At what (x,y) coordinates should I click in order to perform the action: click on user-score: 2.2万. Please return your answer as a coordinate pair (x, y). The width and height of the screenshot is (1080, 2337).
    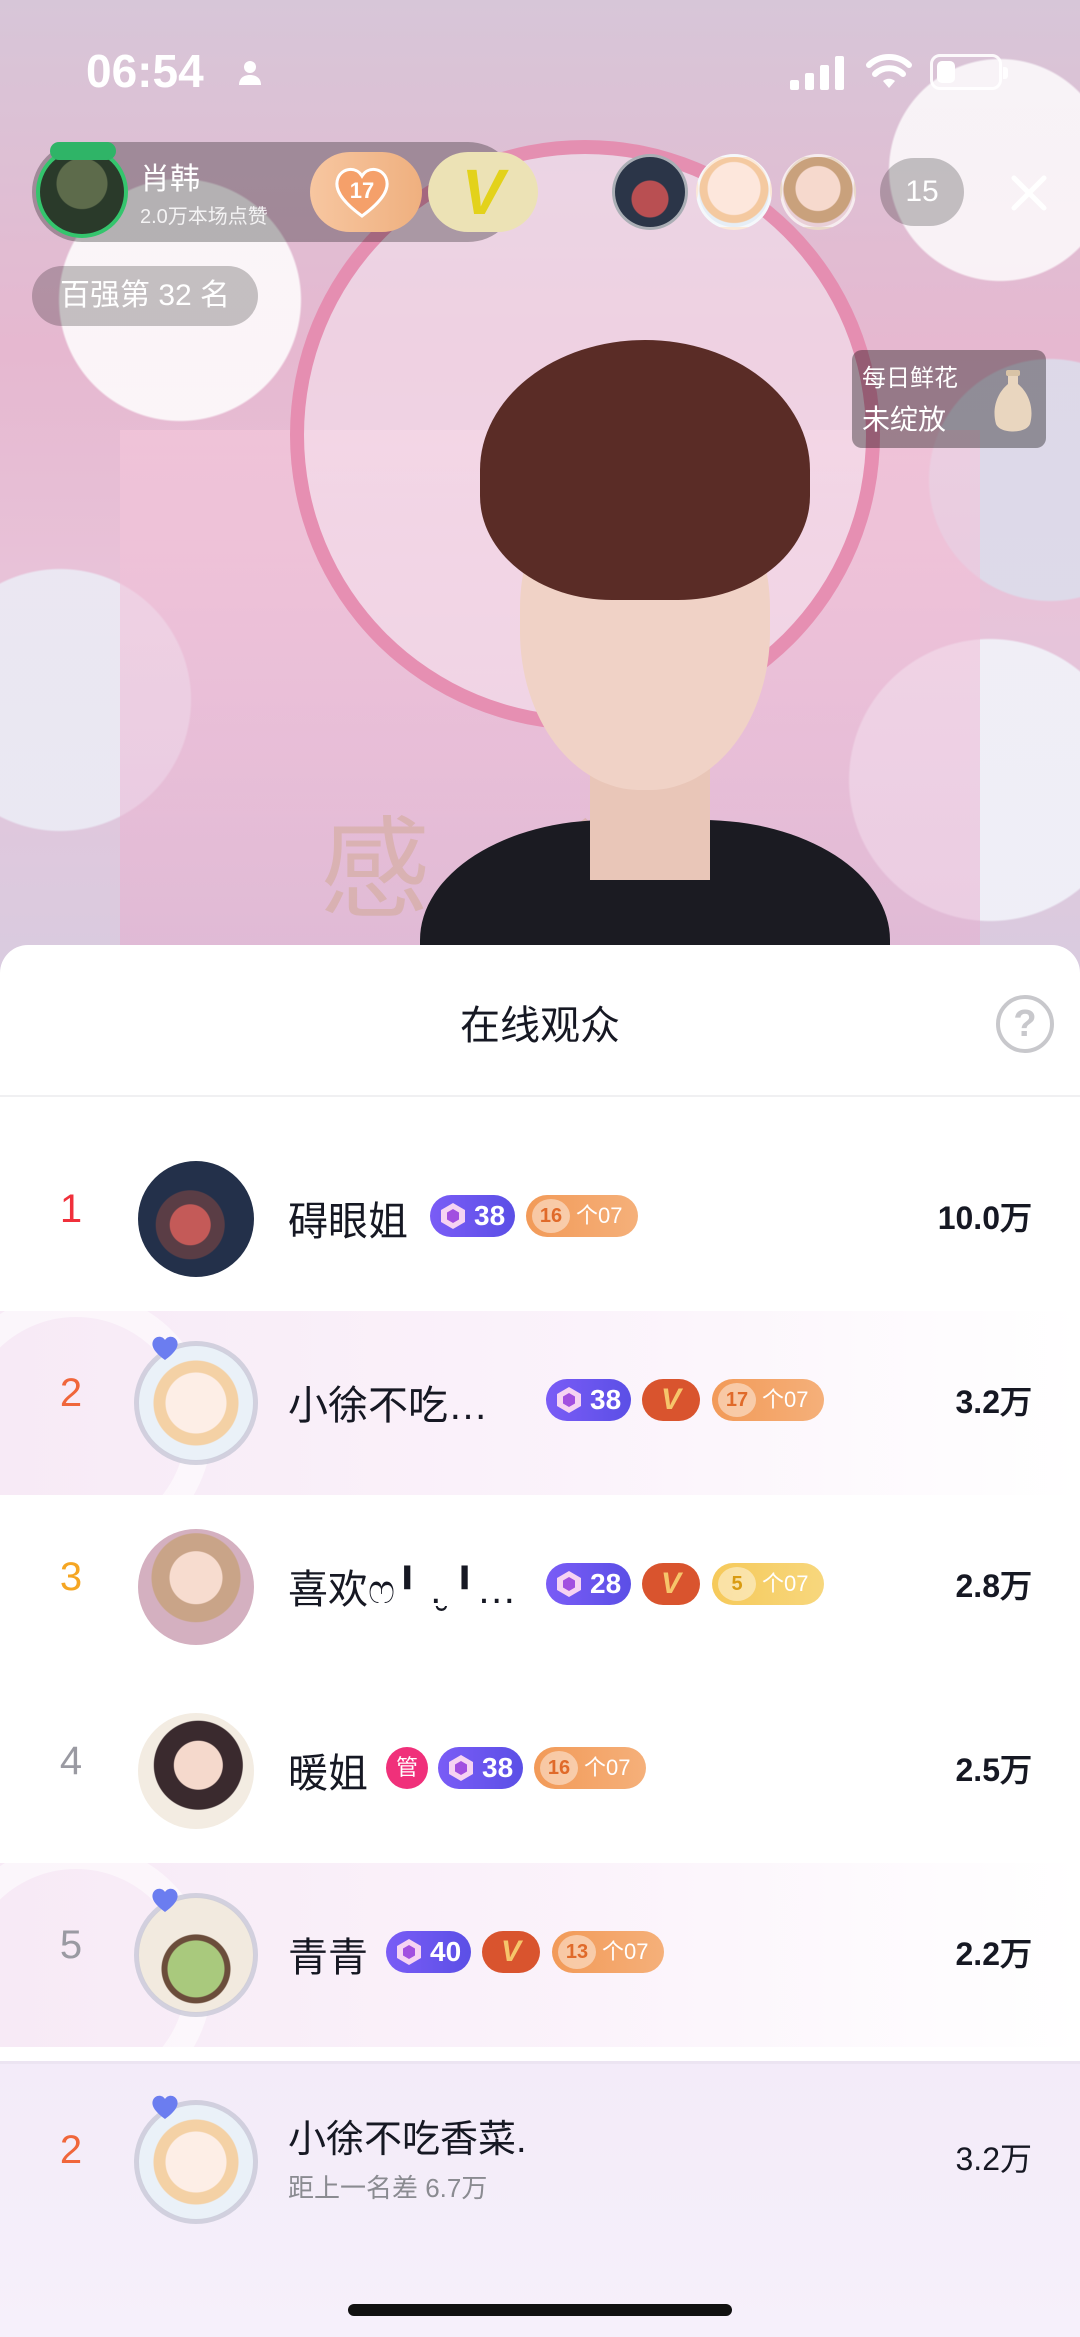
    Looking at the image, I should click on (994, 1954).